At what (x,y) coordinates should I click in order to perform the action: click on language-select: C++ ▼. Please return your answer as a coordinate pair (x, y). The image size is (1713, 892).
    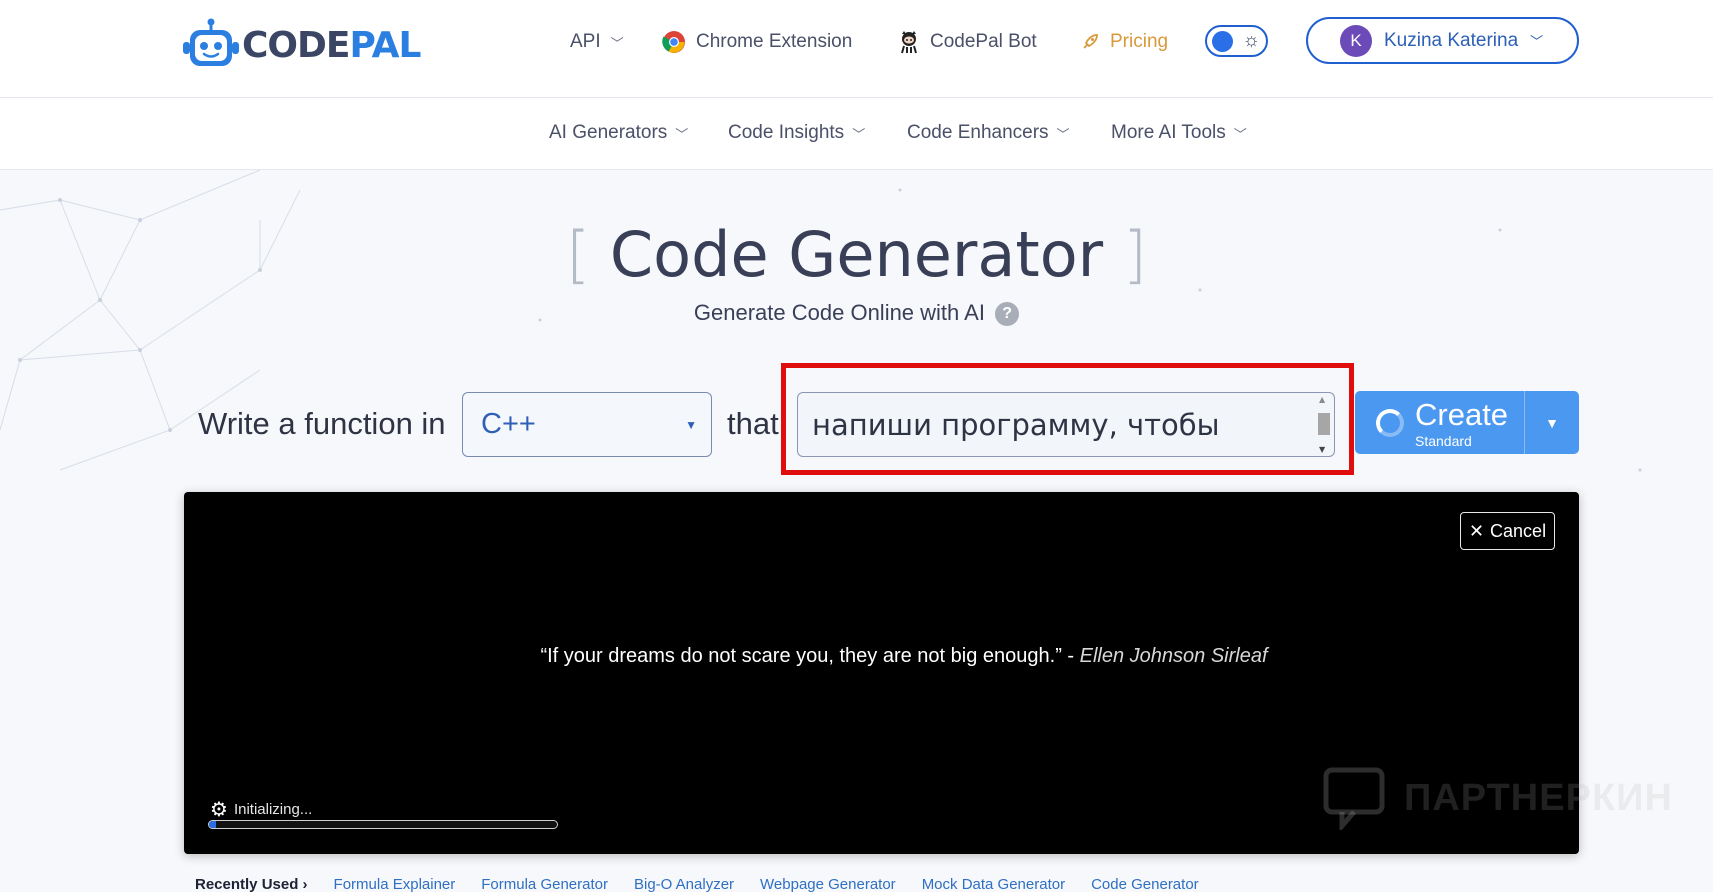
    Looking at the image, I should click on (587, 424).